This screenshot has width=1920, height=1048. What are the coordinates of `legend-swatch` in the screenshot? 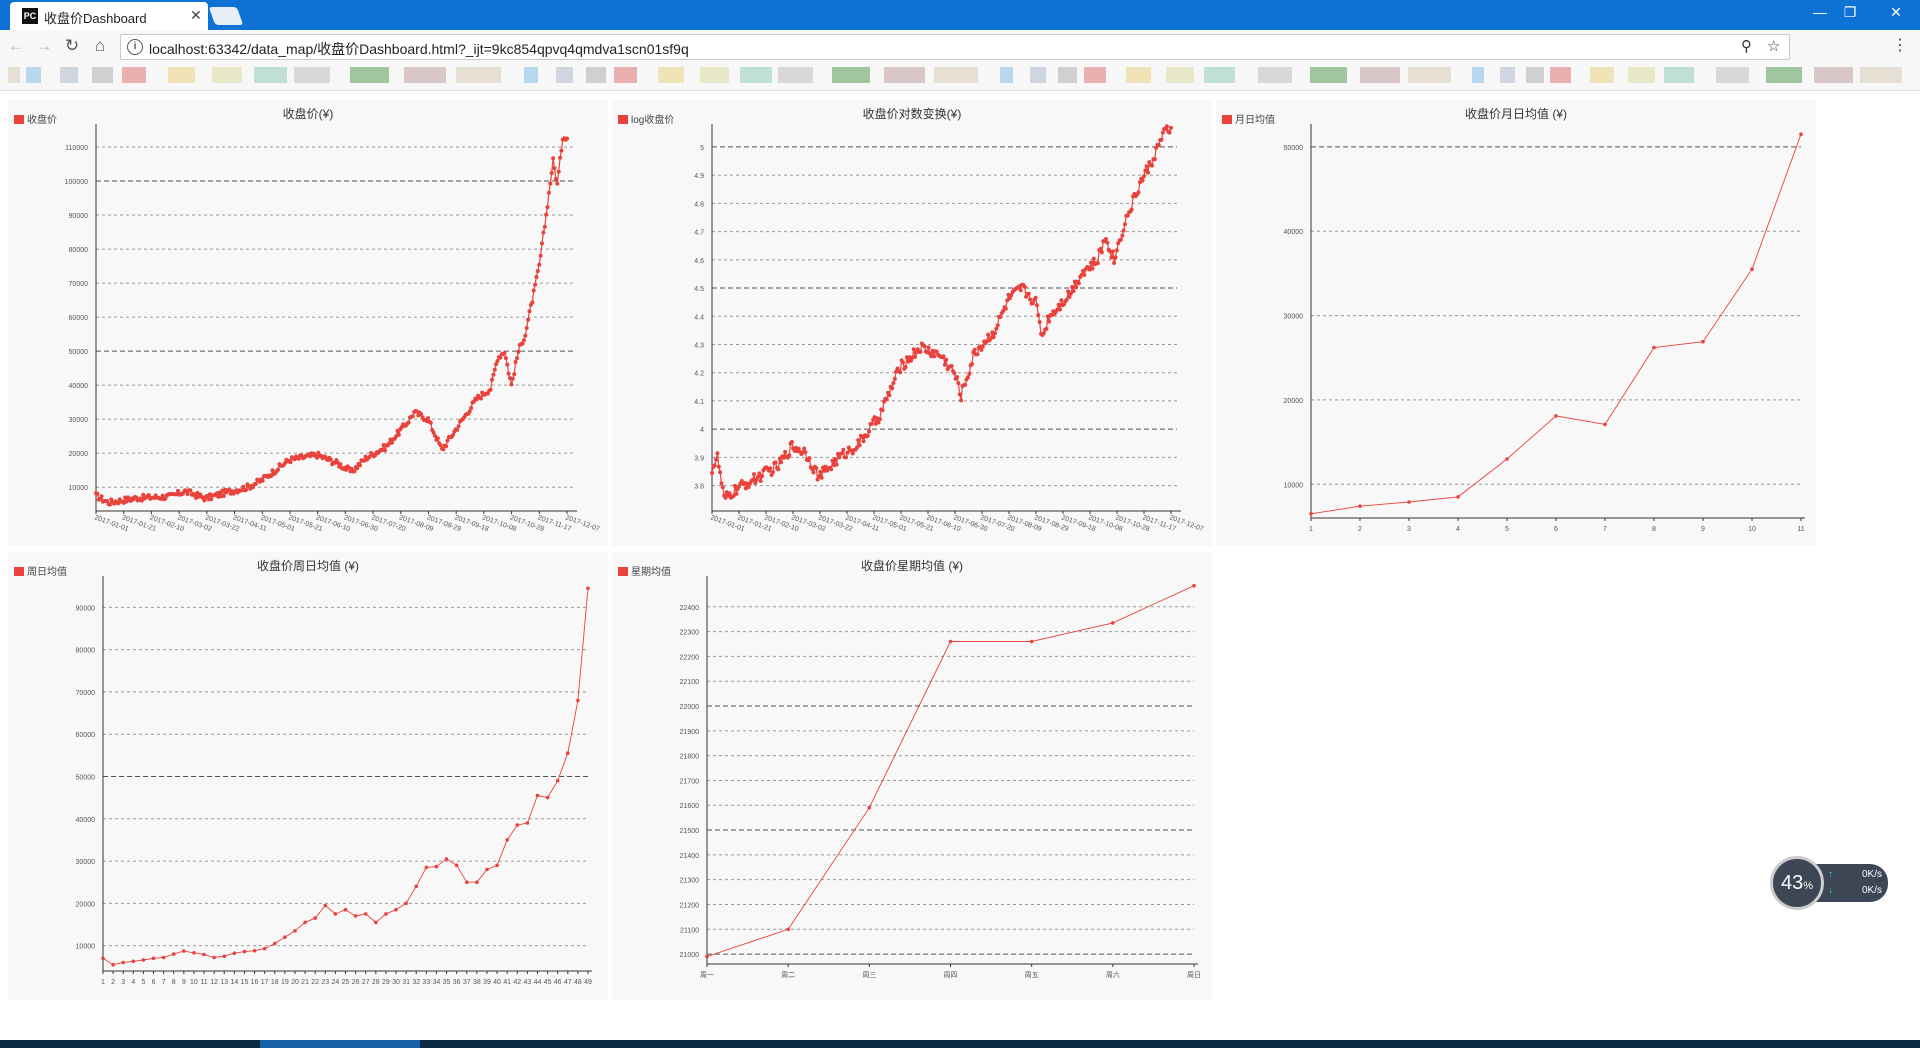 It's located at (1227, 119).